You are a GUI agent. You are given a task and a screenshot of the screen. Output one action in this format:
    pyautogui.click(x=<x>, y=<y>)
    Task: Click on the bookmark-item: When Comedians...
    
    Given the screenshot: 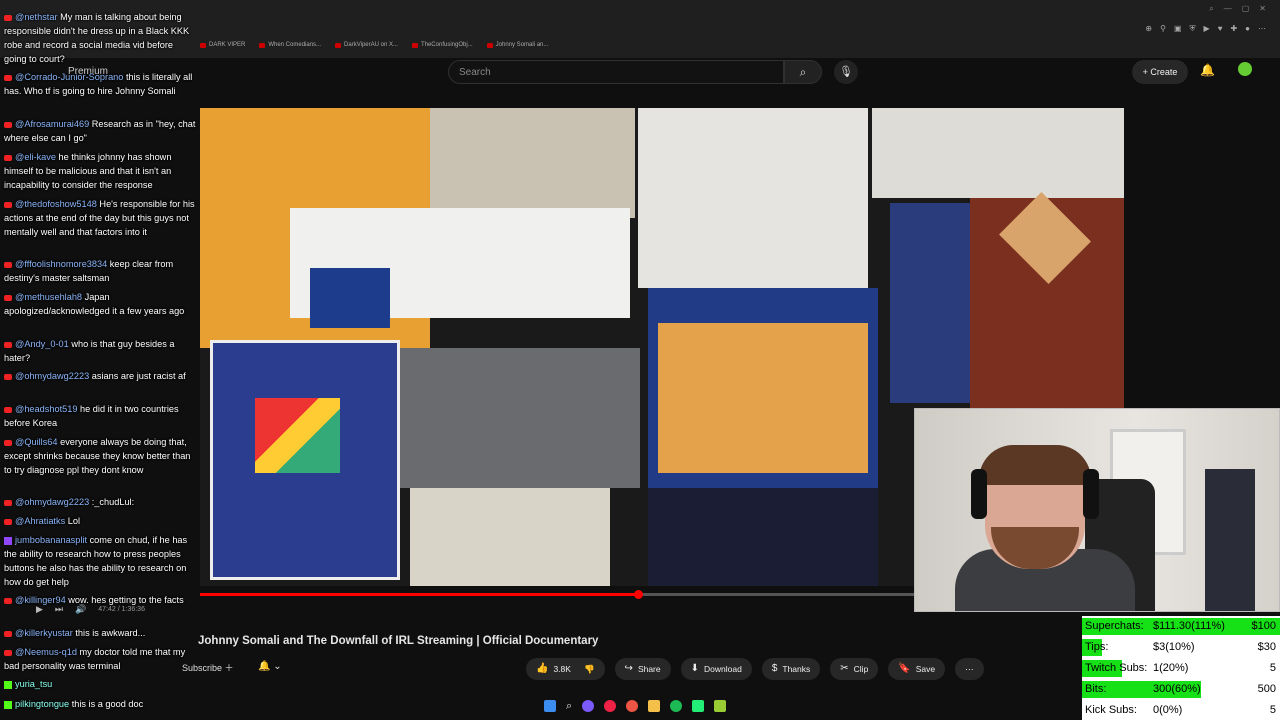 What is the action you would take?
    pyautogui.click(x=290, y=45)
    